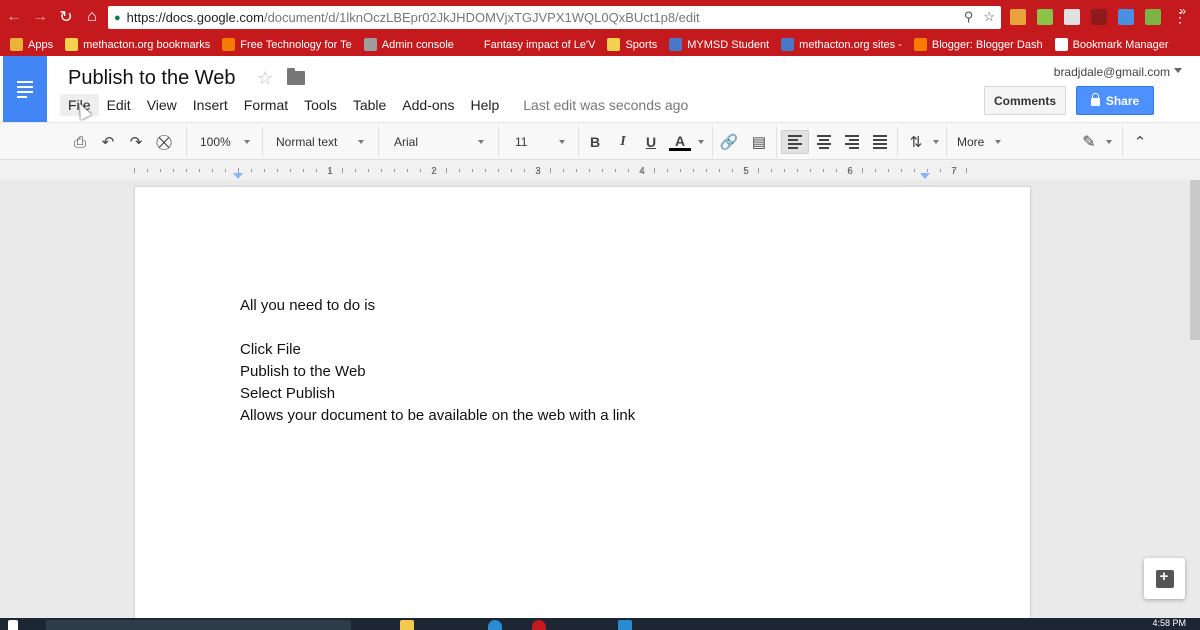  I want to click on ruler-number: 7, so click(954, 171).